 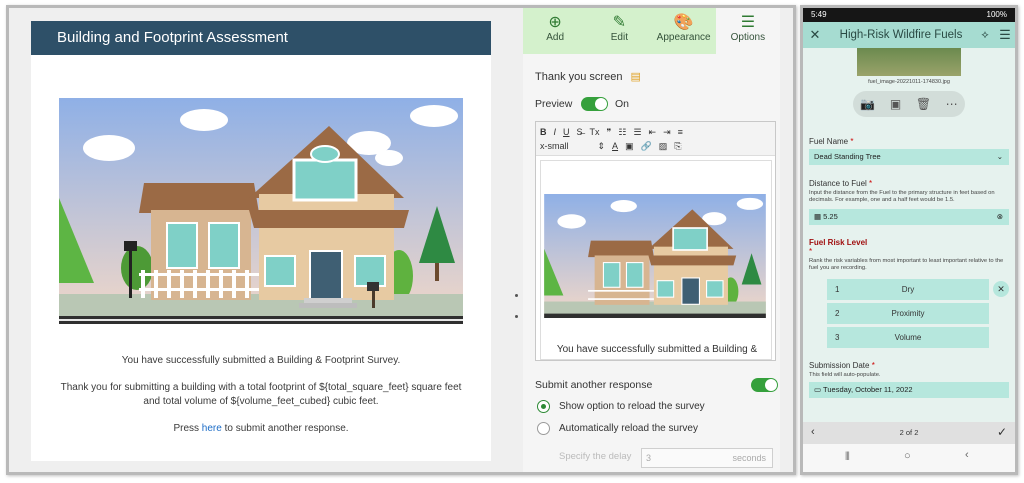 What do you see at coordinates (1001, 289) in the screenshot?
I see `clear-ranking-icon: ✕` at bounding box center [1001, 289].